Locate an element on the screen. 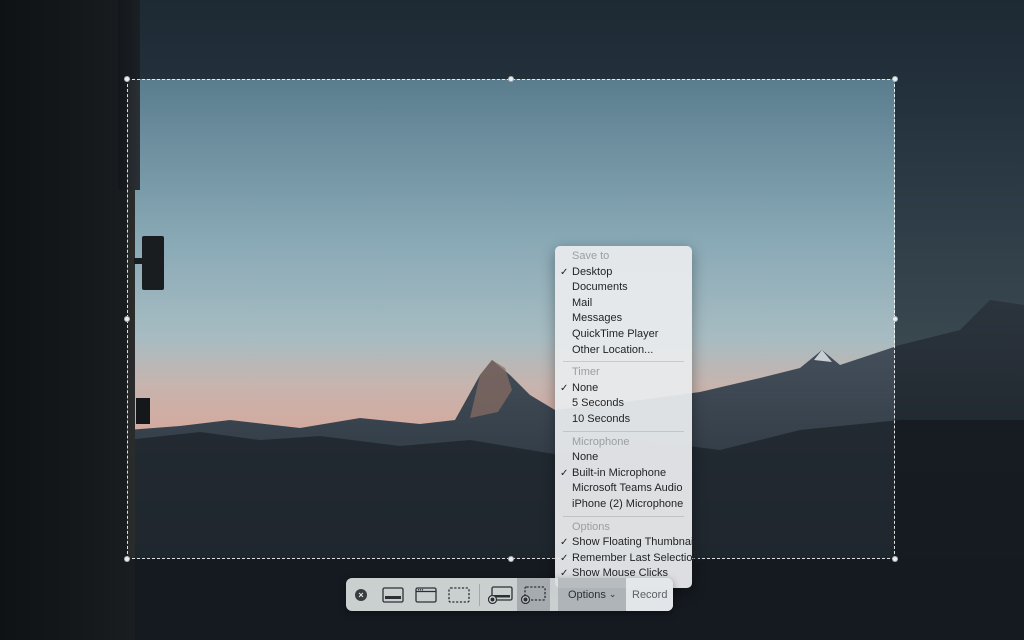 The width and height of the screenshot is (1024, 640). record-selection-icon is located at coordinates (533, 594).